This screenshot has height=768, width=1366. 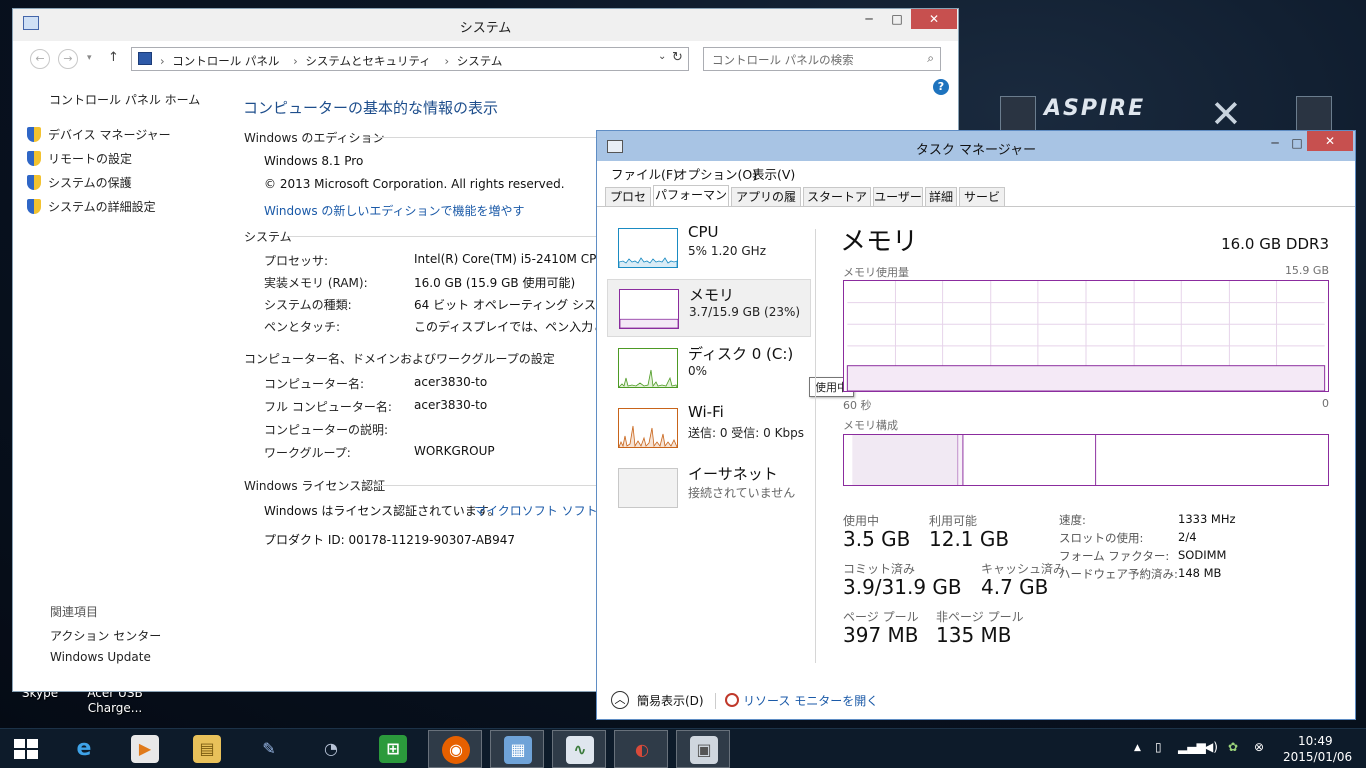 I want to click on title-bar: システム ─ □ ✕, so click(x=485, y=25).